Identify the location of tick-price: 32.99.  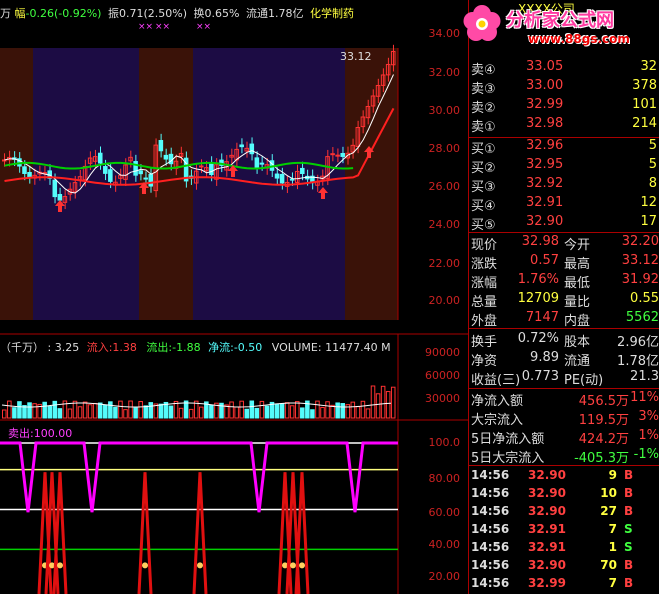
(547, 583).